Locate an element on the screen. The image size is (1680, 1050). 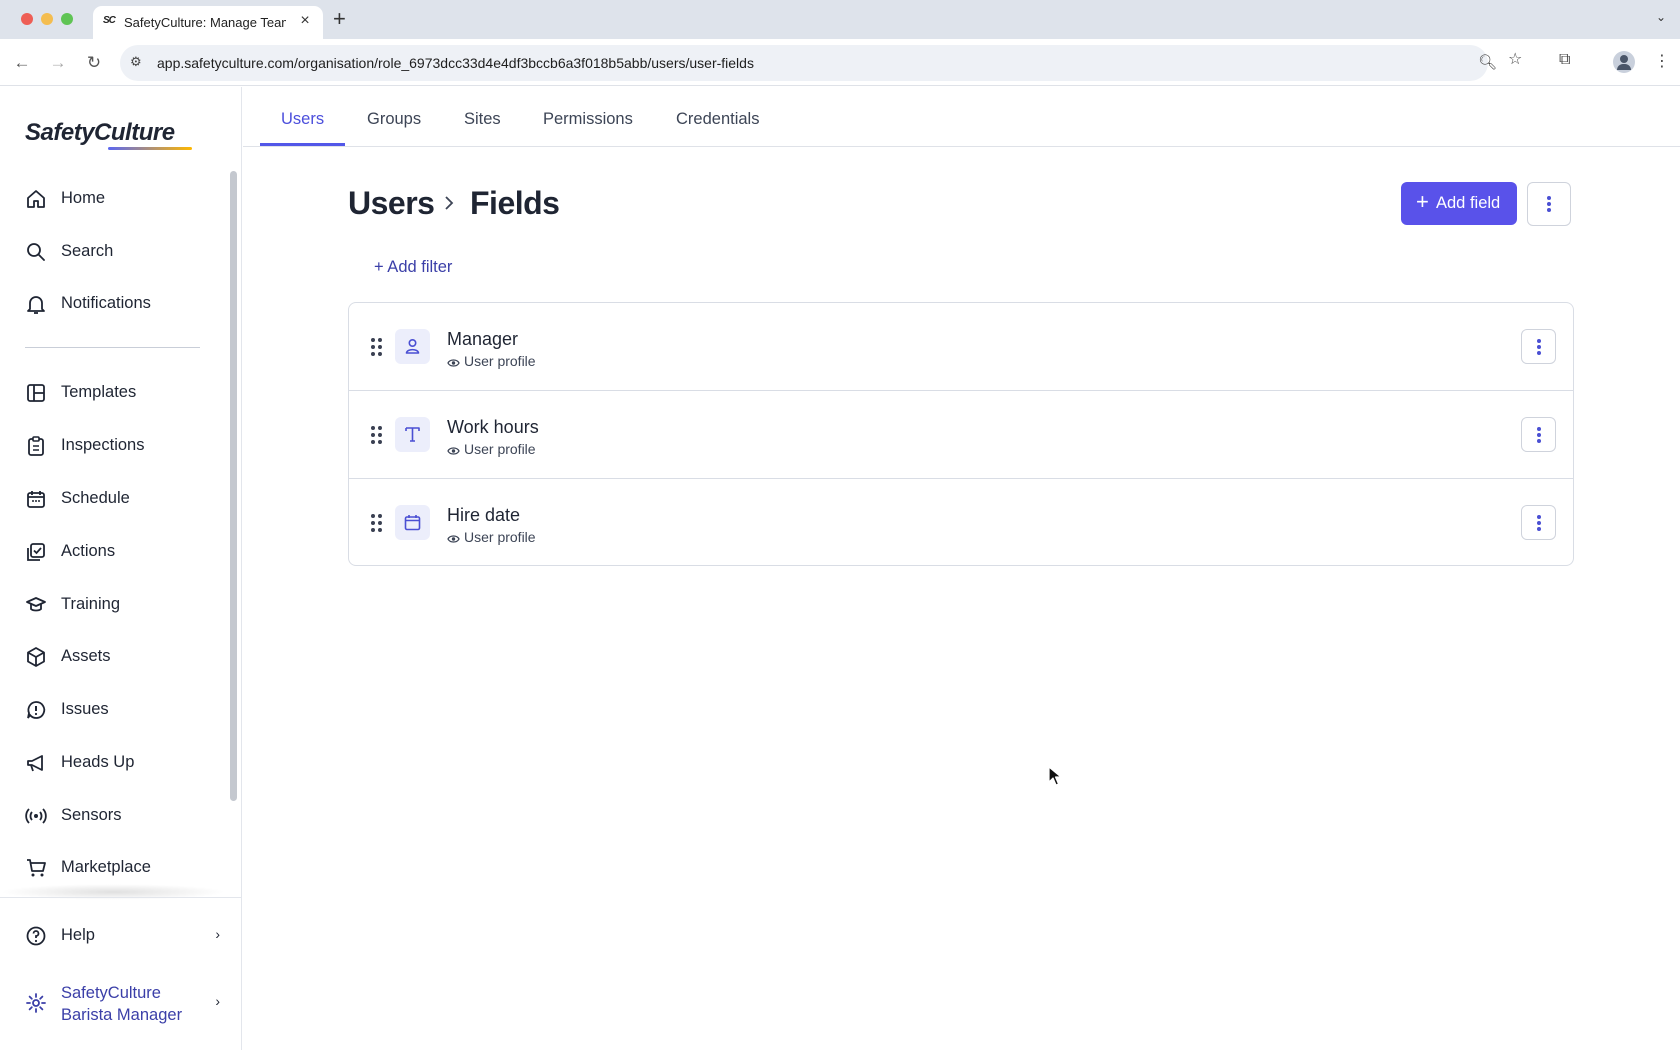
sidebar-item-home: Home is located at coordinates (113, 198).